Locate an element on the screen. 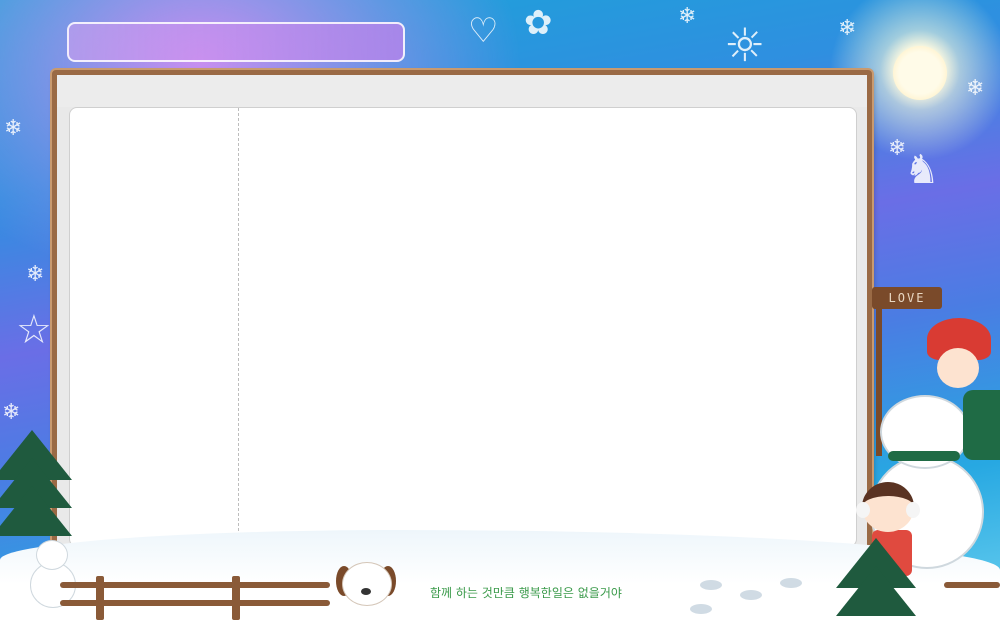 Image resolution: width=1000 pixels, height=620 pixels. sidebar-pane is located at coordinates (154, 327).